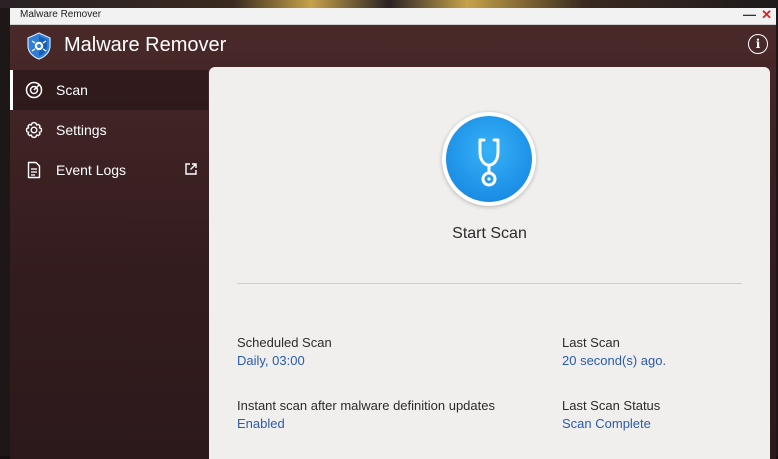 The width and height of the screenshot is (778, 459). I want to click on sidebar: Scan Settings Event Logs, so click(109, 130).